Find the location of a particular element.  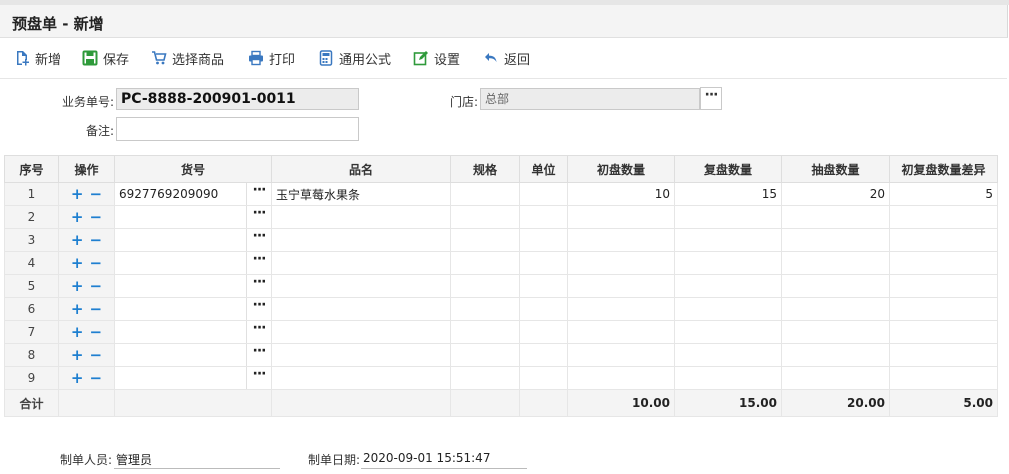

col-name-header: 品名 is located at coordinates (361, 169).